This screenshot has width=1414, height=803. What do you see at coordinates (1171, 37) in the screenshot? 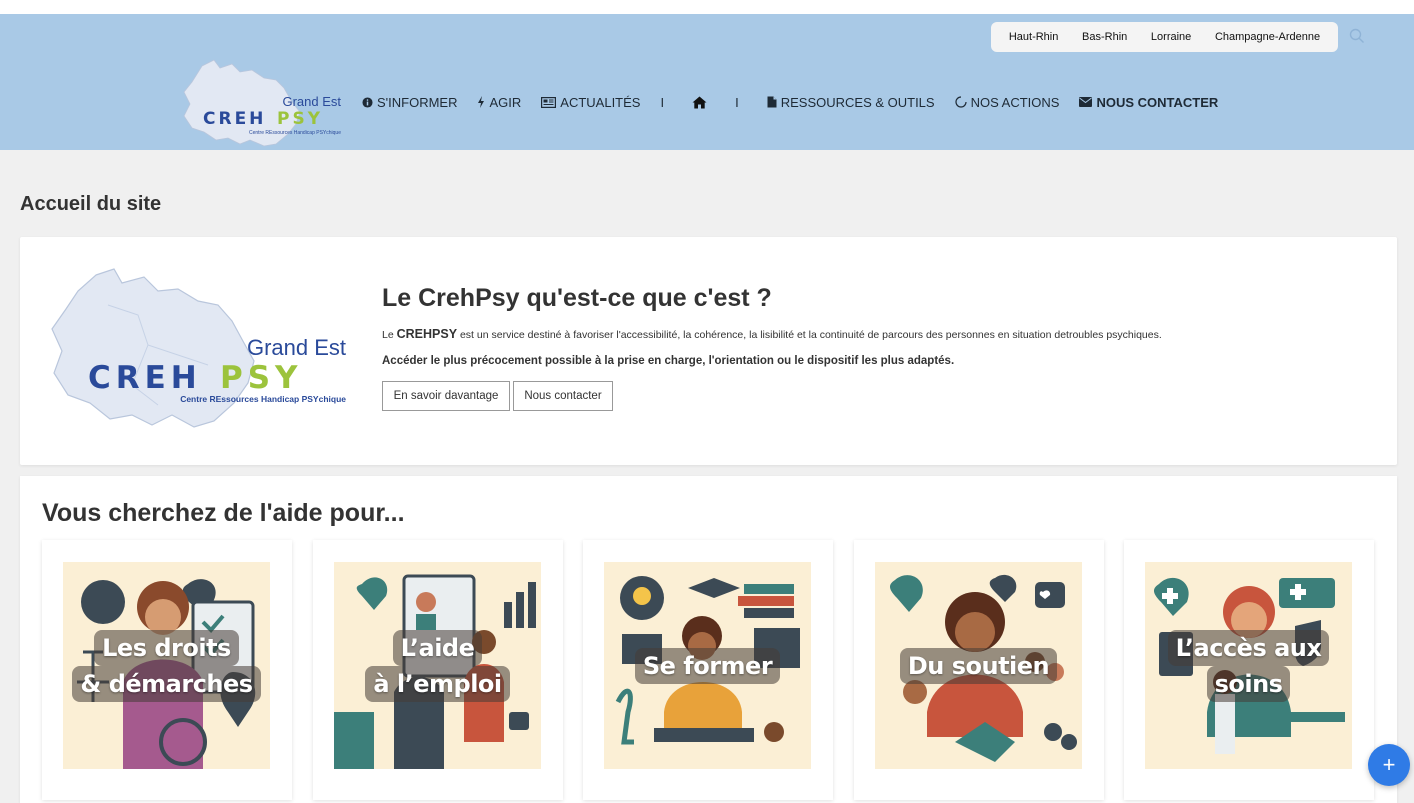
I see `region-lorraine: Lorraine` at bounding box center [1171, 37].